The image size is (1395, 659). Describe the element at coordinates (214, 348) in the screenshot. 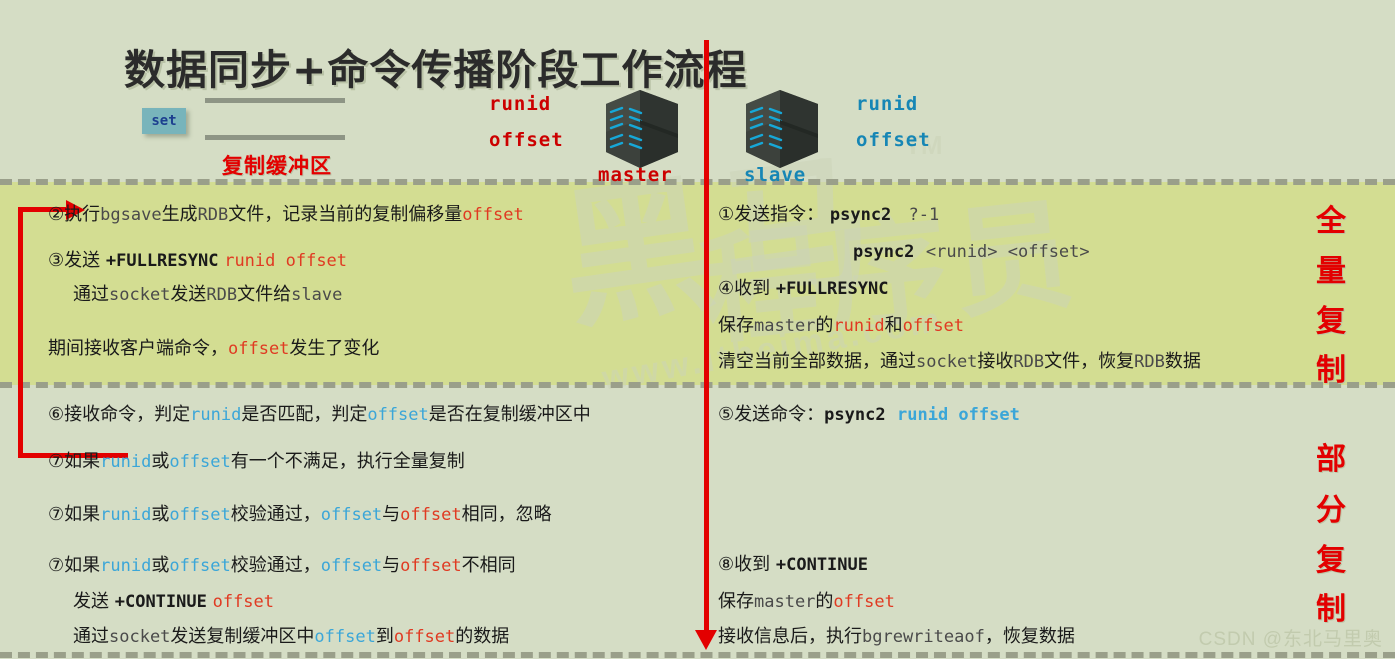

I see `master-offset-change-note: 期间接收客户端命令，offset发生了变化` at that location.